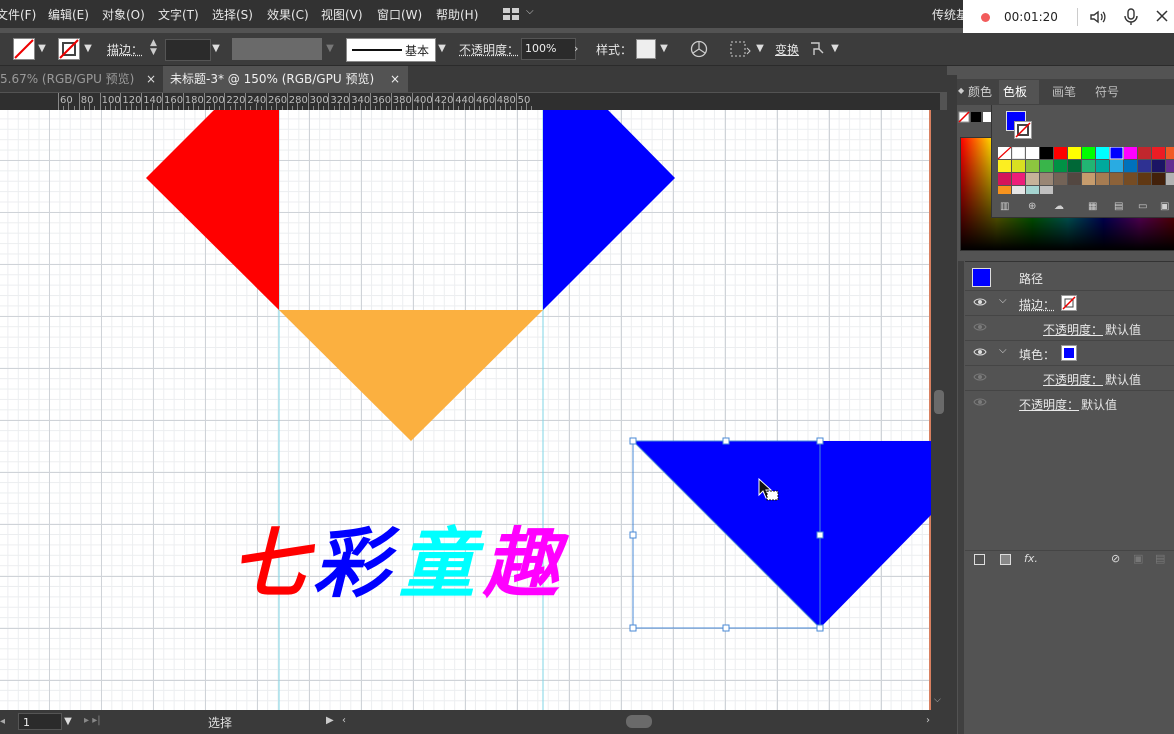 Image resolution: width=1174 pixels, height=734 pixels. I want to click on current-stroke-swatch, so click(1023, 130).